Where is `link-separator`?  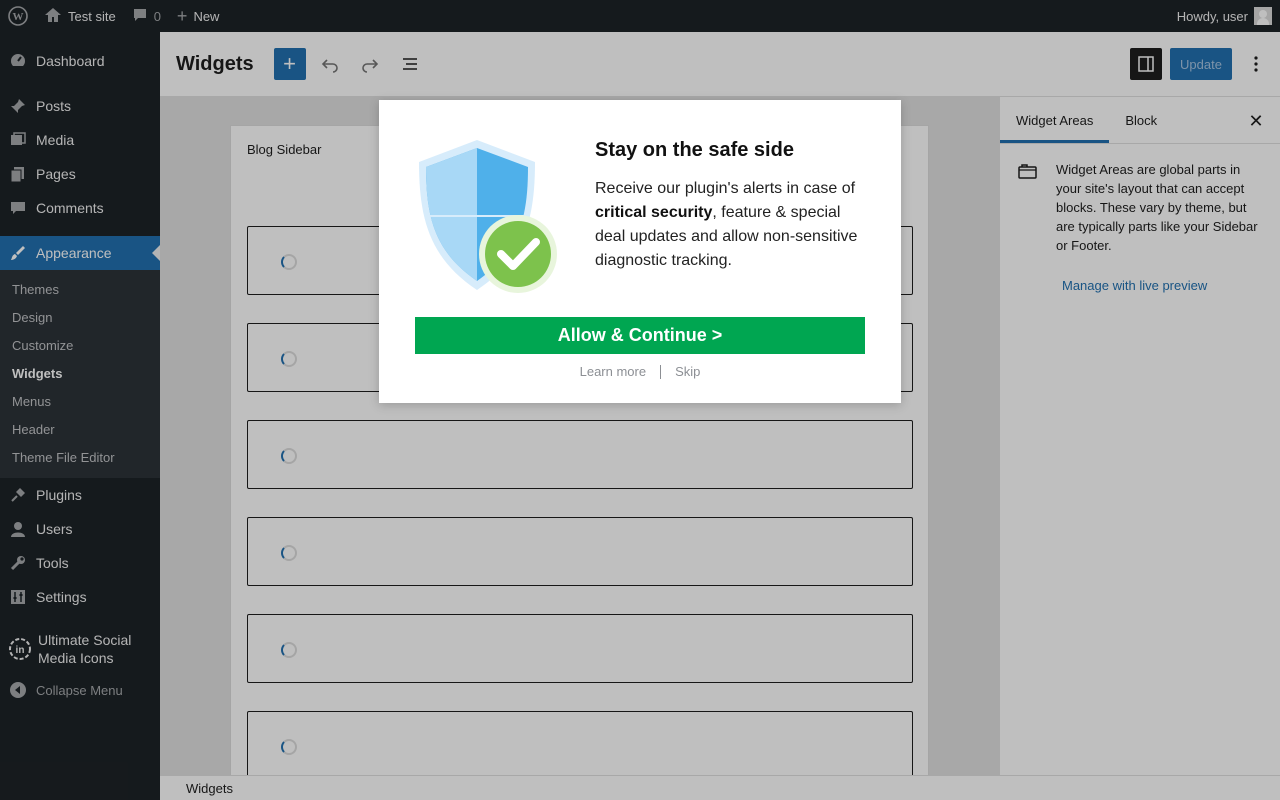 link-separator is located at coordinates (661, 371).